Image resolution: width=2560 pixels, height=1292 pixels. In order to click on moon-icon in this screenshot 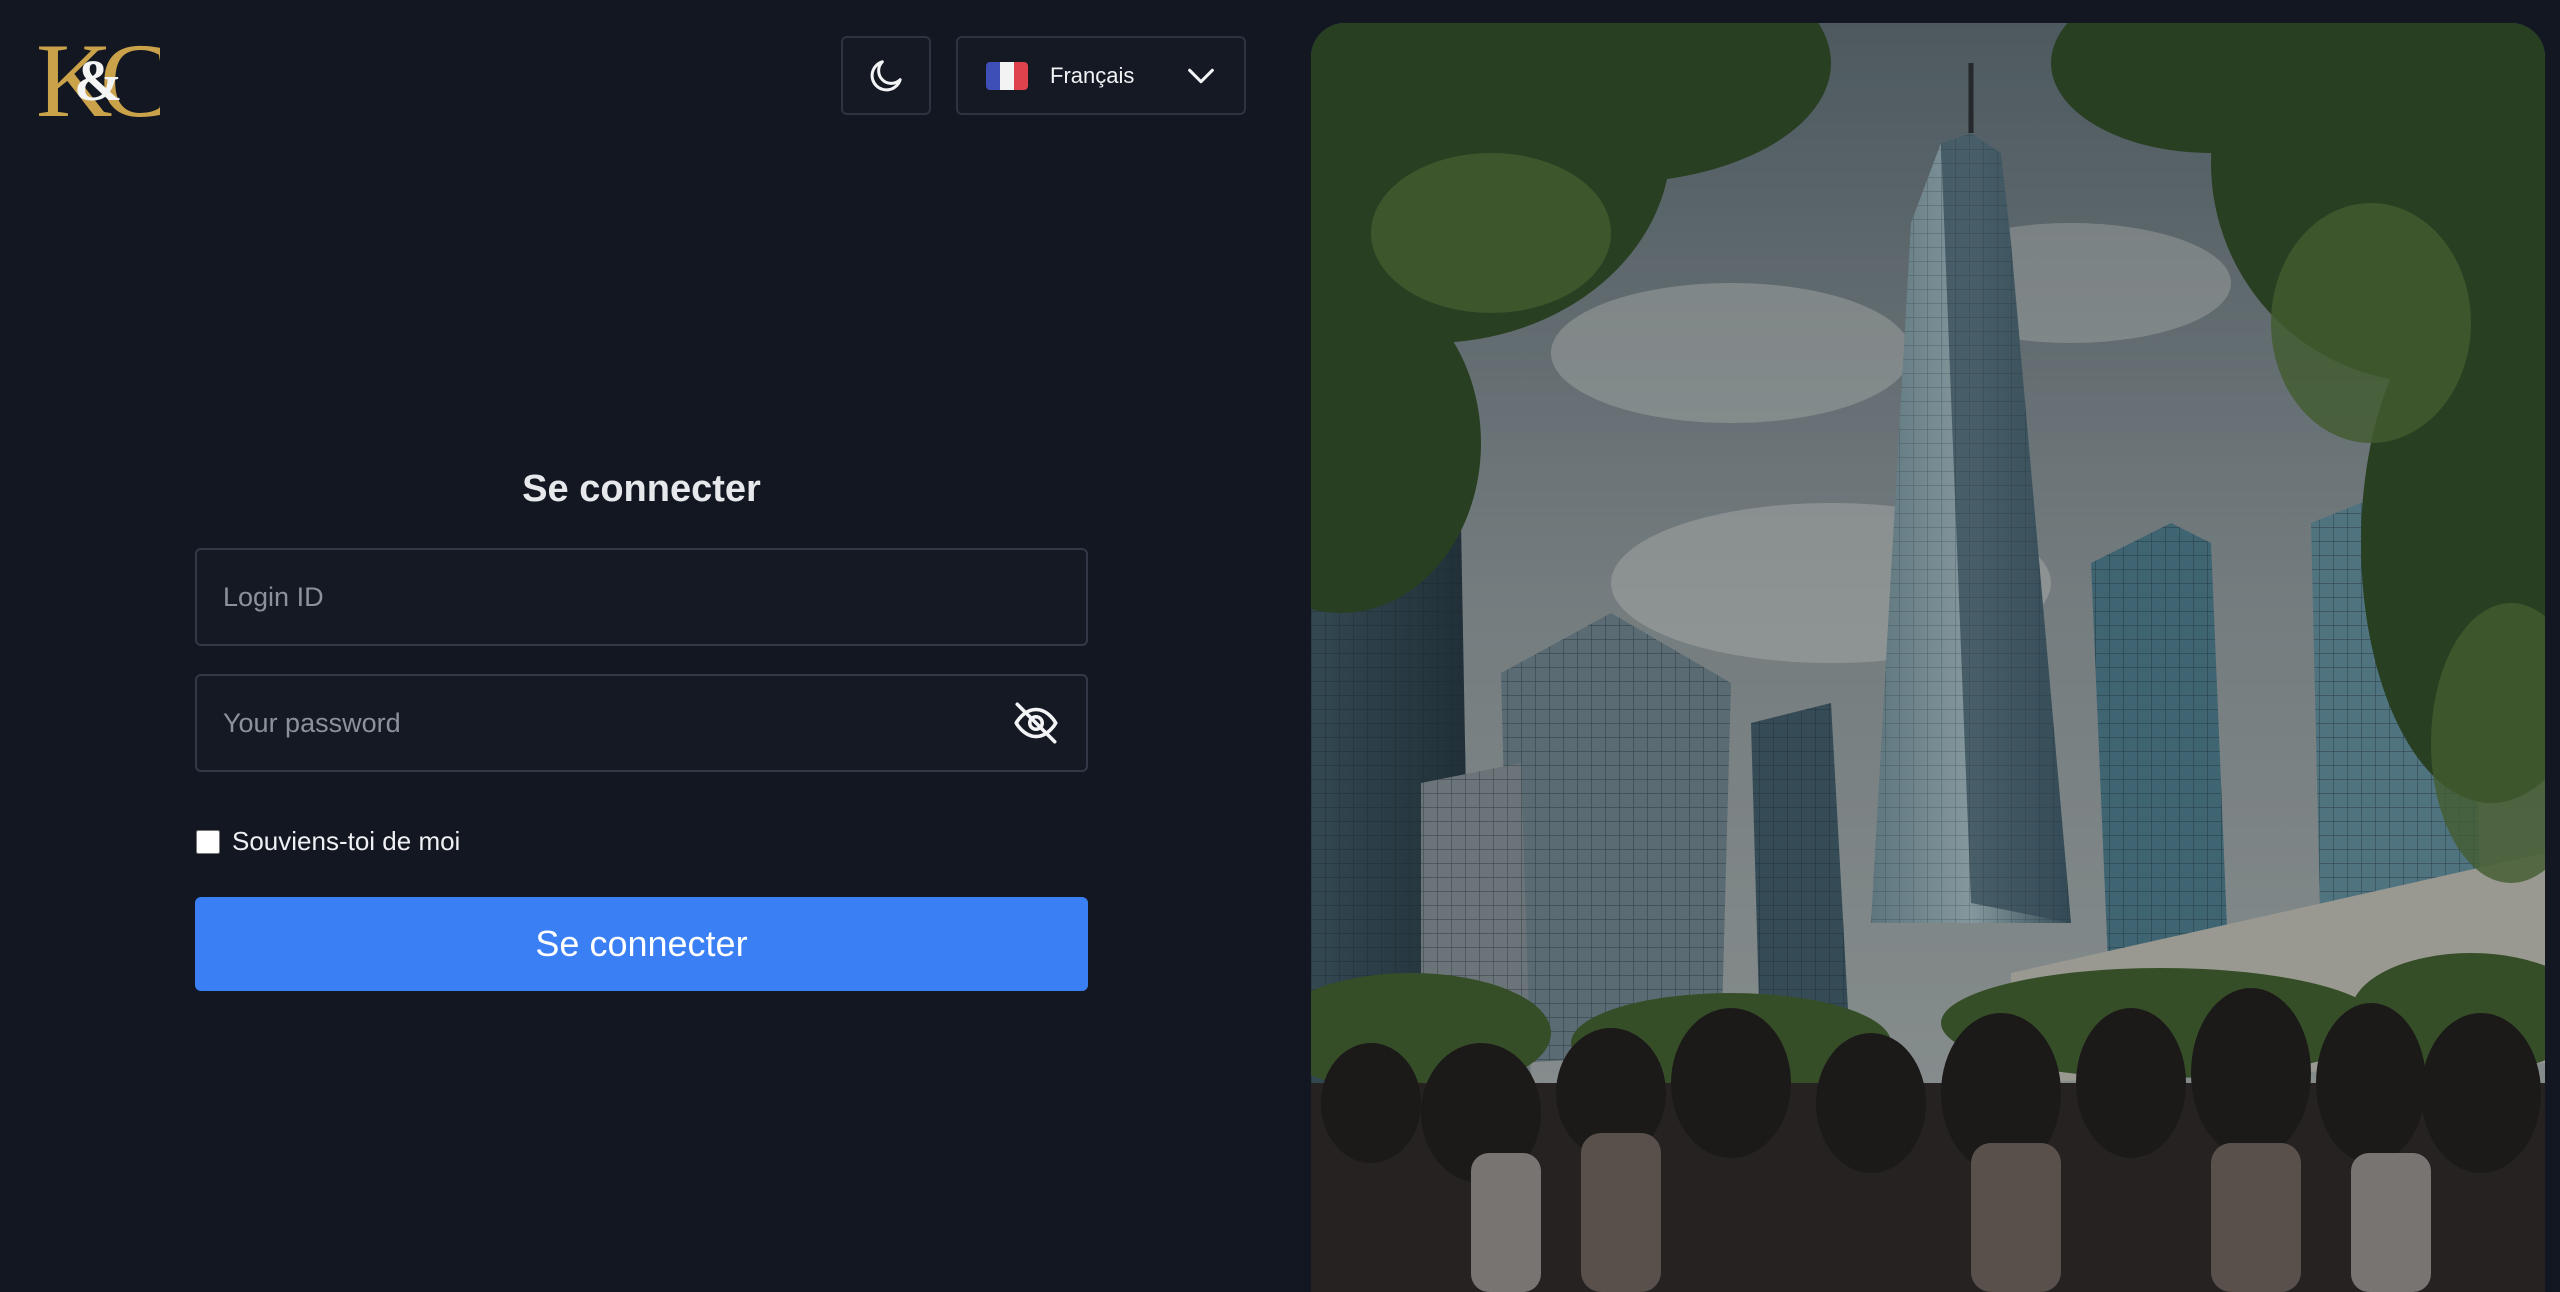, I will do `click(886, 75)`.